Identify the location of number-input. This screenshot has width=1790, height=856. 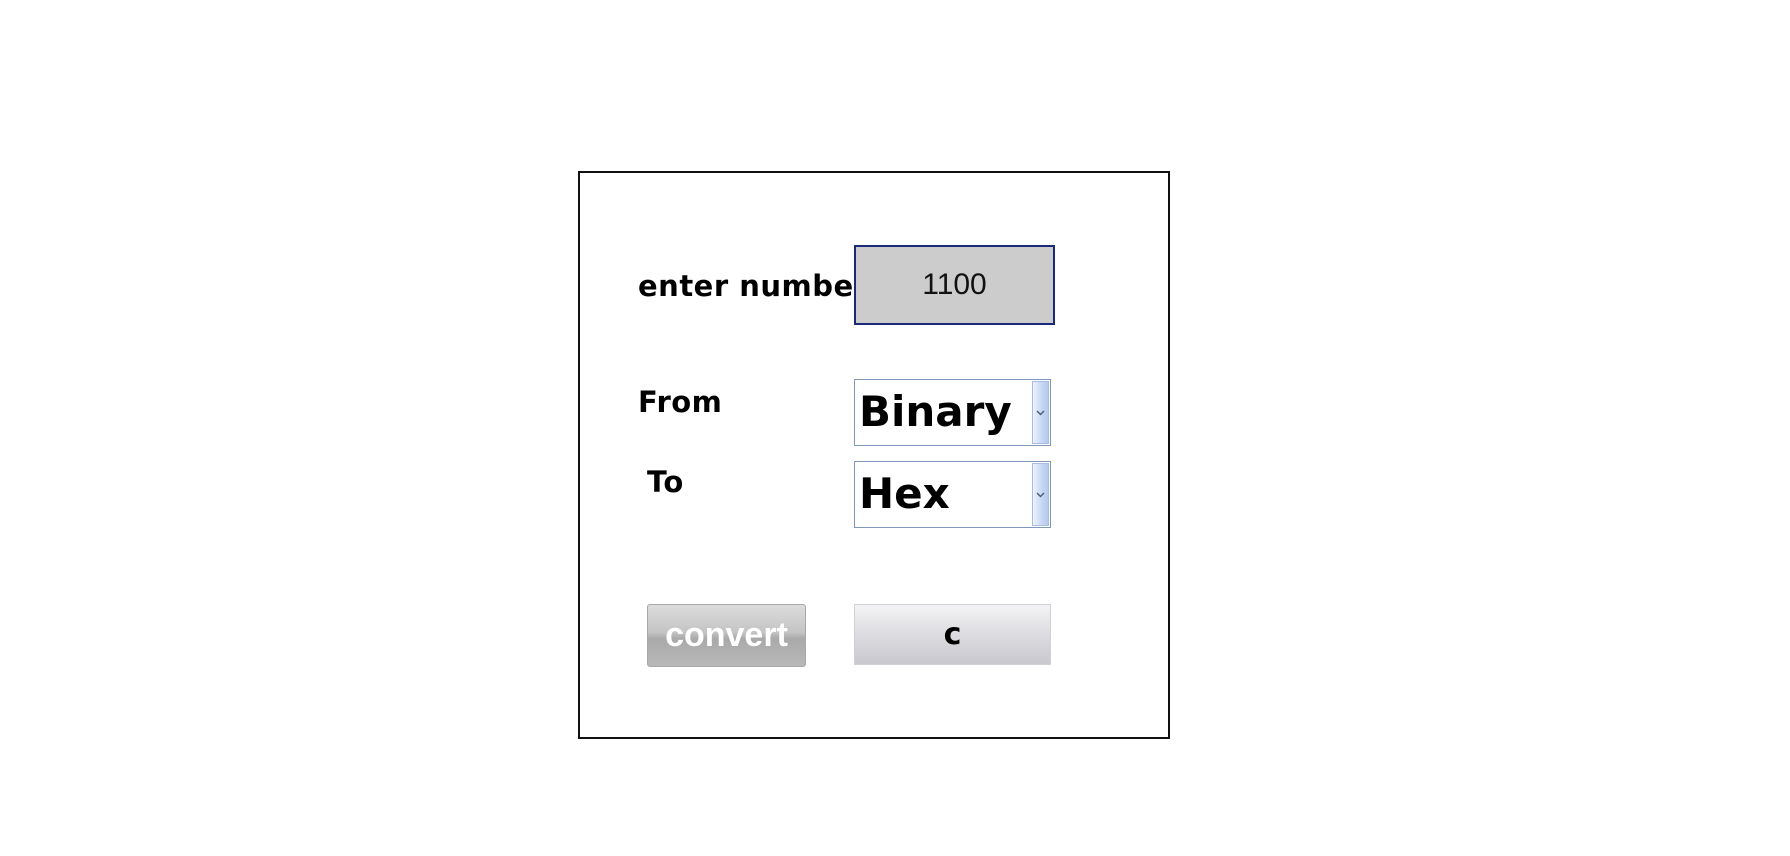
(954, 285).